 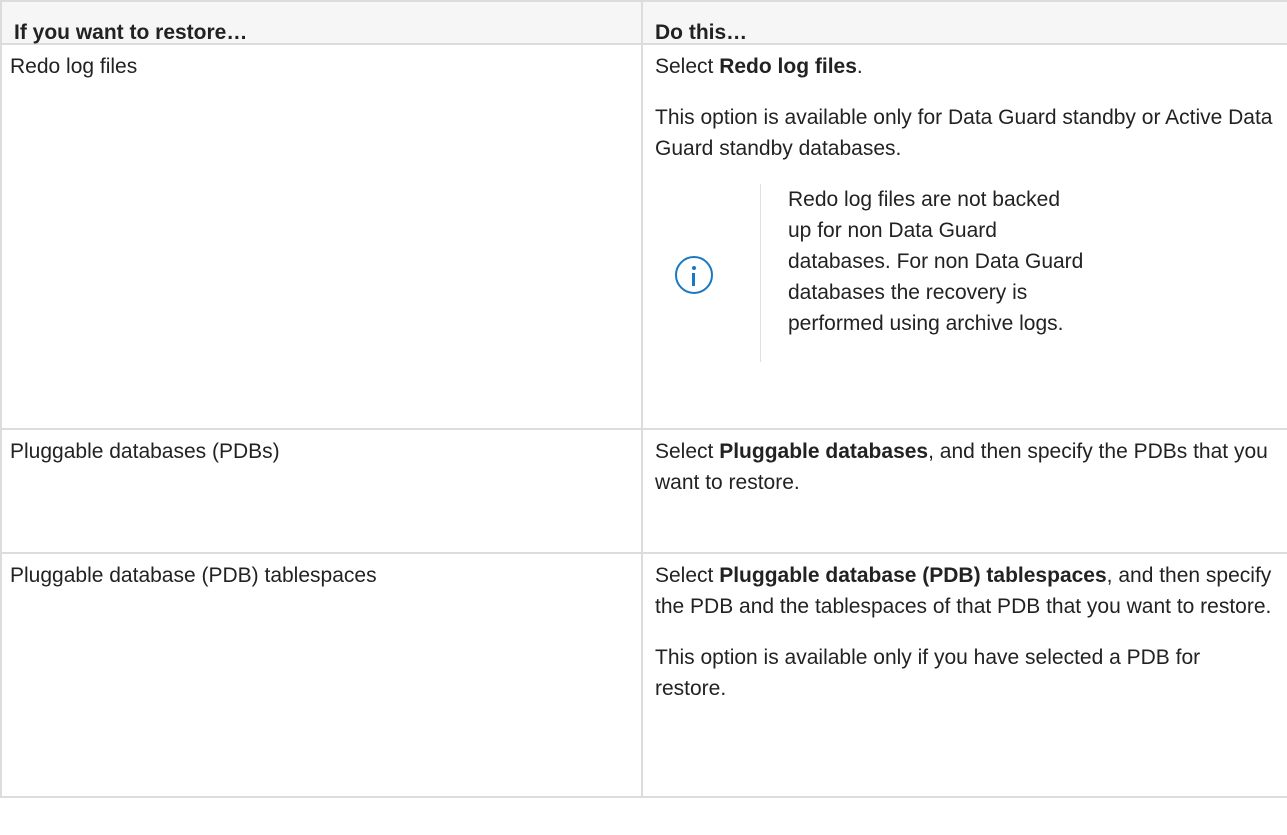 What do you see at coordinates (321, 491) in the screenshot?
I see `restore-target-cell: Pluggable databases (PDBs)` at bounding box center [321, 491].